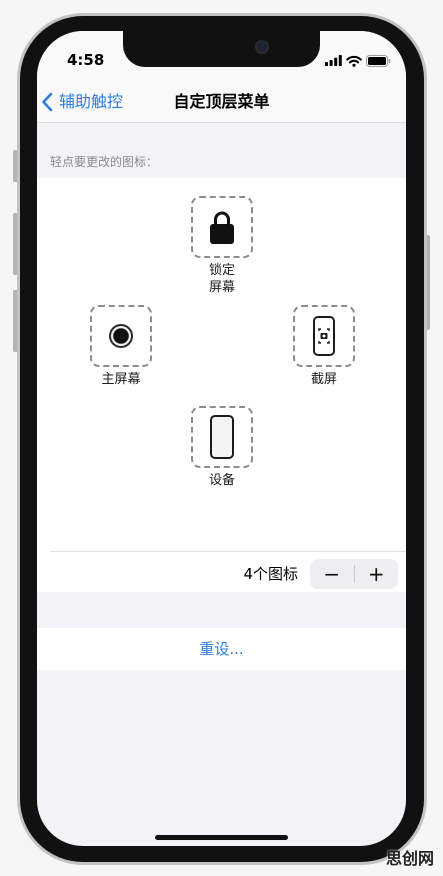 The height and width of the screenshot is (876, 443). I want to click on icon-label-line: 截屏, so click(323, 379).